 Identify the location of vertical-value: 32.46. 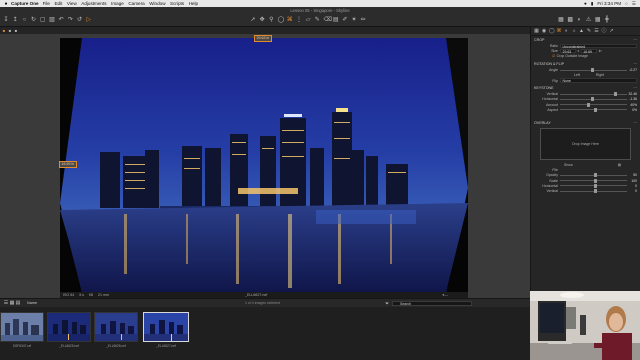
(632, 94).